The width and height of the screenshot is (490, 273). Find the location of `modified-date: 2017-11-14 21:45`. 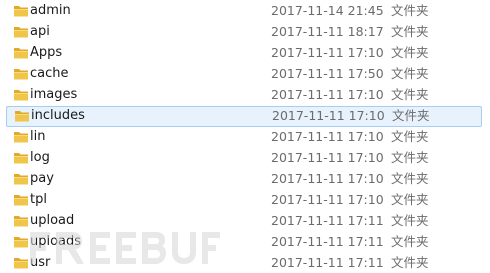

modified-date: 2017-11-14 21:45 is located at coordinates (327, 10).